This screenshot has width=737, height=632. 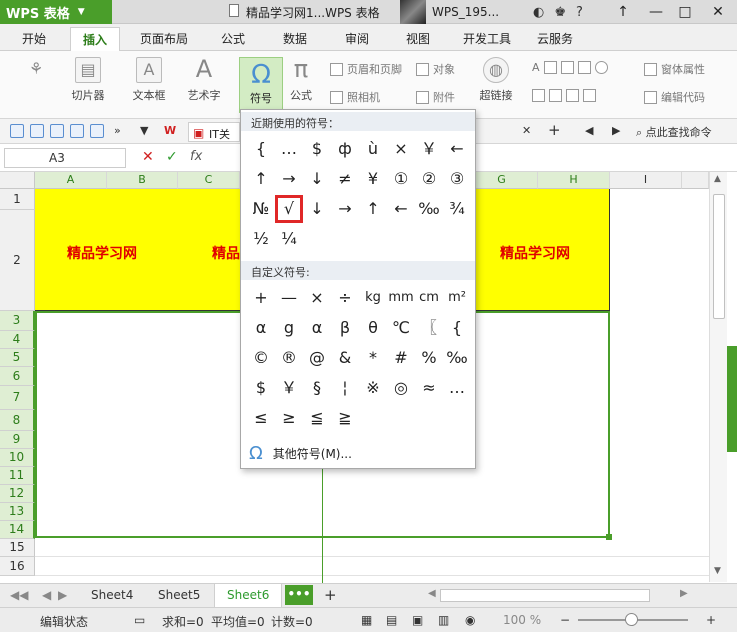 I want to click on row-header-14: 14, so click(x=17, y=530).